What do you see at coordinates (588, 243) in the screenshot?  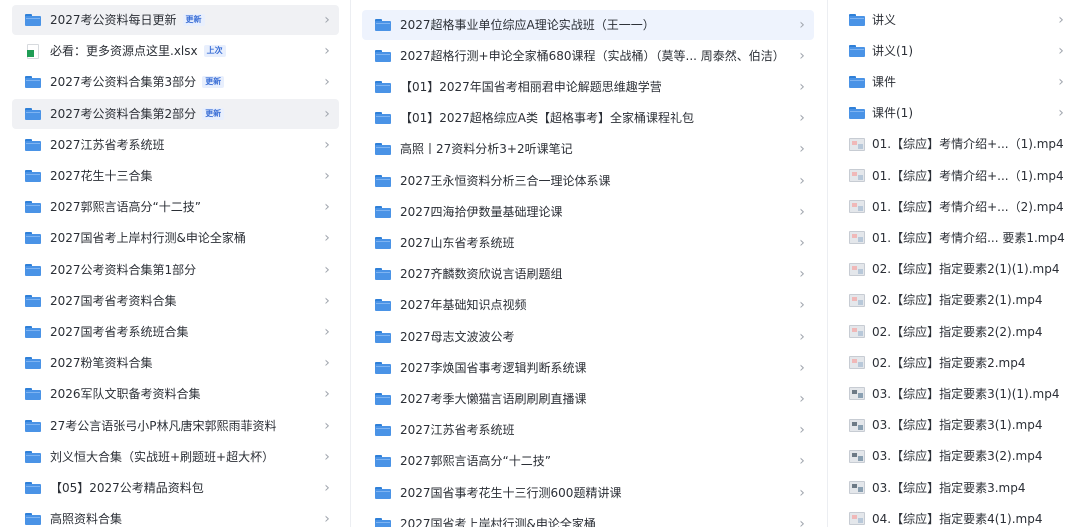 I see `folder-item: 2027山东省考系统班 ›` at bounding box center [588, 243].